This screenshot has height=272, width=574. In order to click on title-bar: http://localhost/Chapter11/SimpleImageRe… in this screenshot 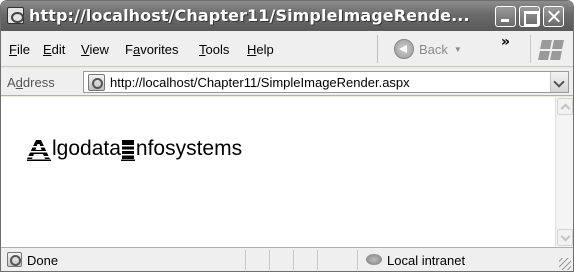, I will do `click(287, 16)`.